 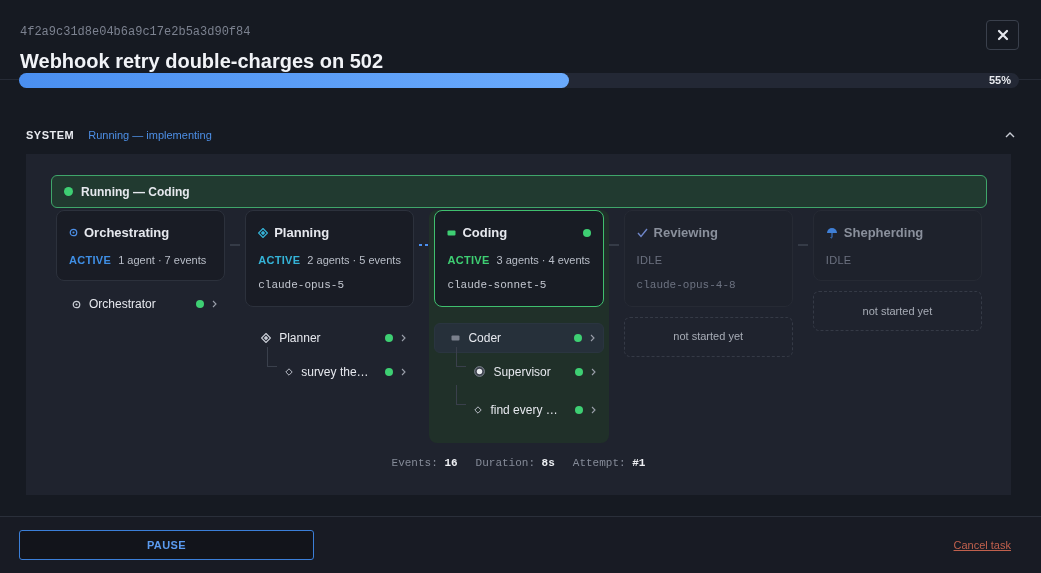 I want to click on agent-row: Orchestrator, so click(x=141, y=304).